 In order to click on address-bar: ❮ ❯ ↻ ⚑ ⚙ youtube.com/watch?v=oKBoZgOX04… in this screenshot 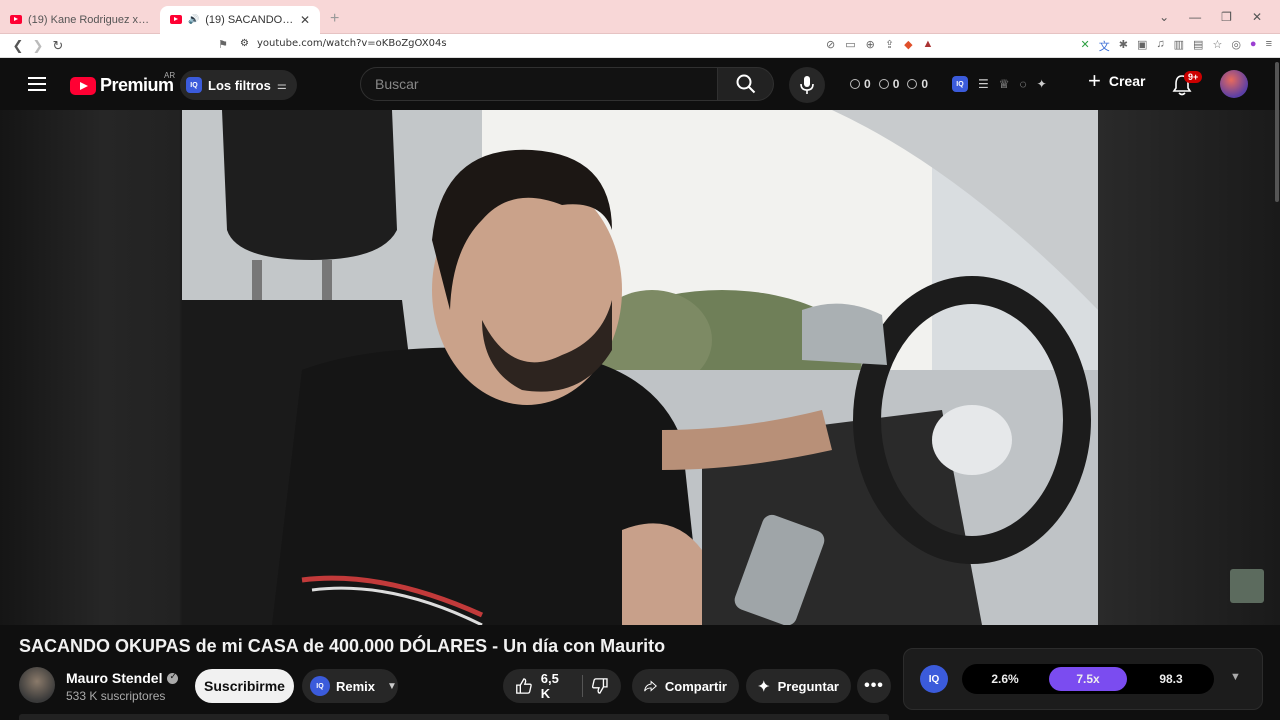, I will do `click(640, 46)`.